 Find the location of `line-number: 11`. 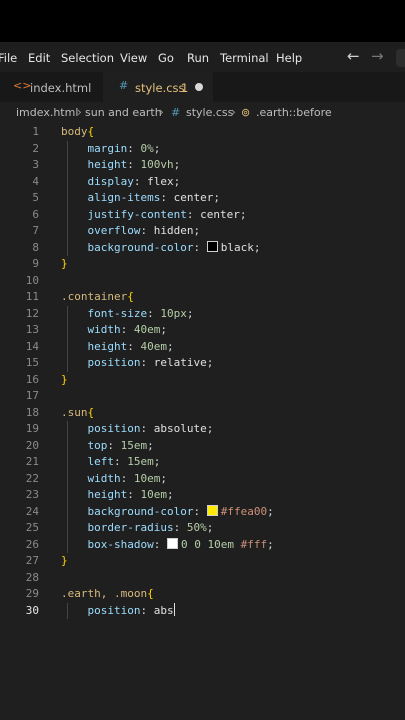

line-number: 11 is located at coordinates (32, 296).